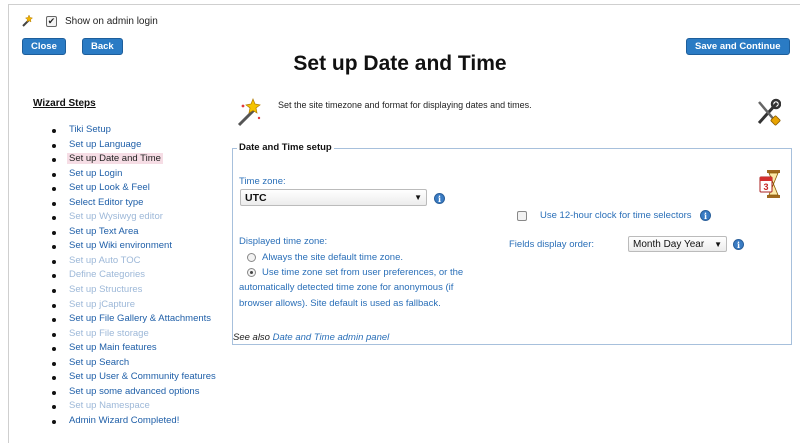 This screenshot has width=800, height=443. Describe the element at coordinates (99, 362) in the screenshot. I see `wizard-step-label: Set up Search` at that location.